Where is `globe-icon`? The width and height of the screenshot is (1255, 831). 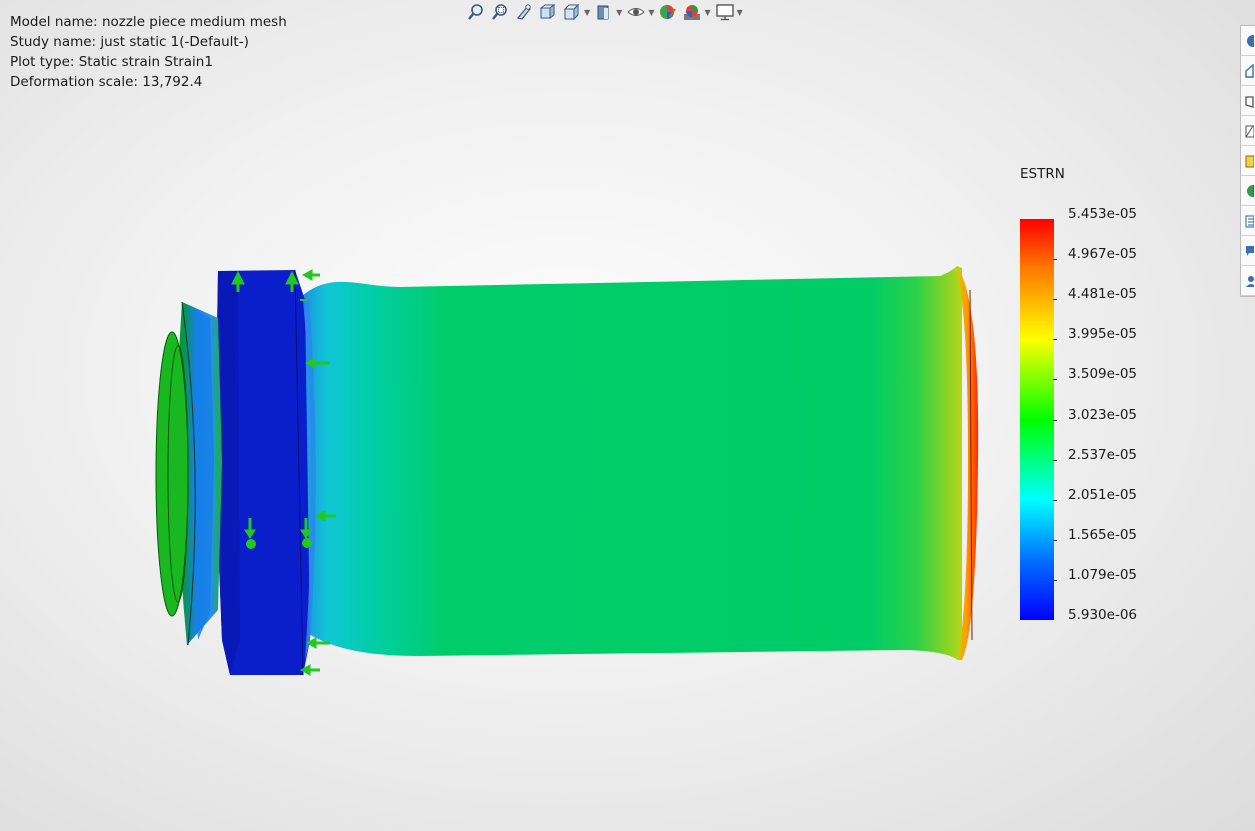
globe-icon is located at coordinates (1248, 41).